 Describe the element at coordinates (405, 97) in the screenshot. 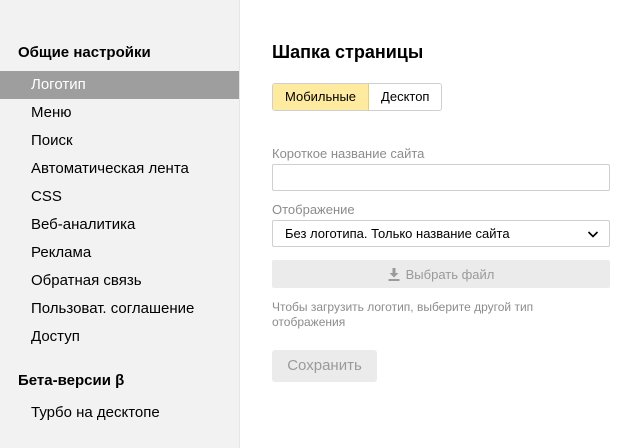

I see `tab-desktop: Десктоп` at that location.